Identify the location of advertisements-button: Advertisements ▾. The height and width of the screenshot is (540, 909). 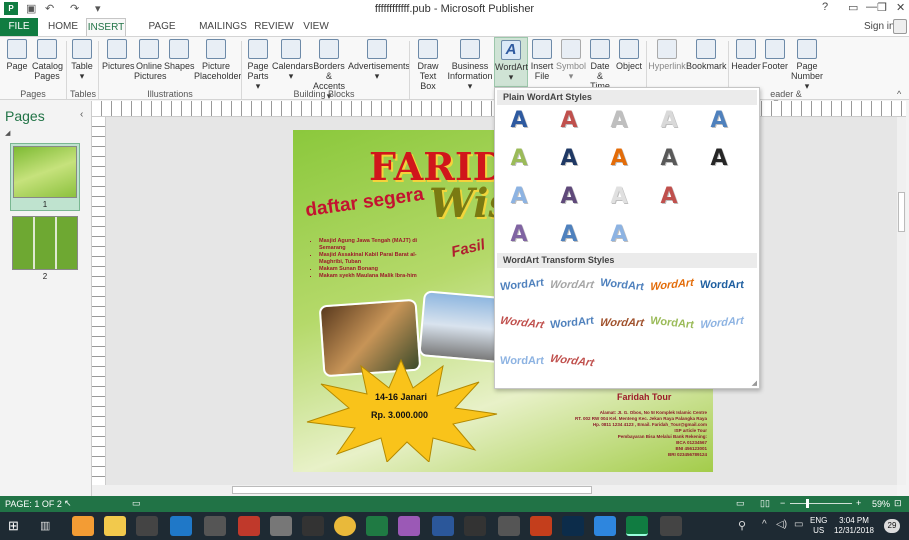
(379, 60).